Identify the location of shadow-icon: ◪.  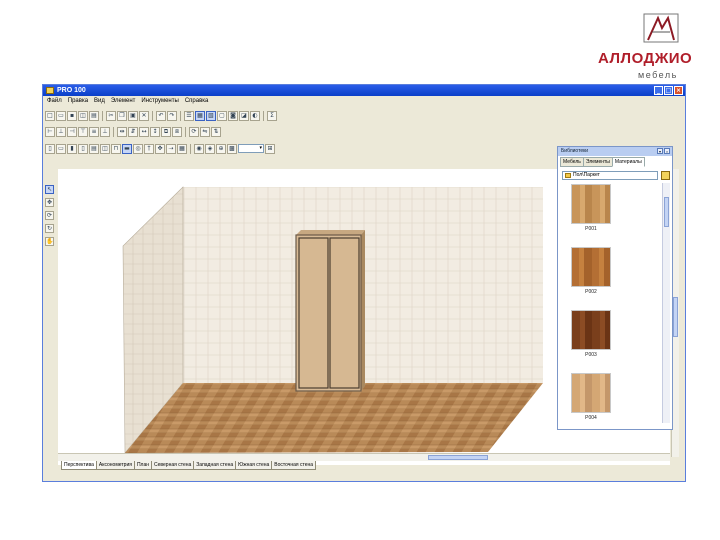
(244, 115).